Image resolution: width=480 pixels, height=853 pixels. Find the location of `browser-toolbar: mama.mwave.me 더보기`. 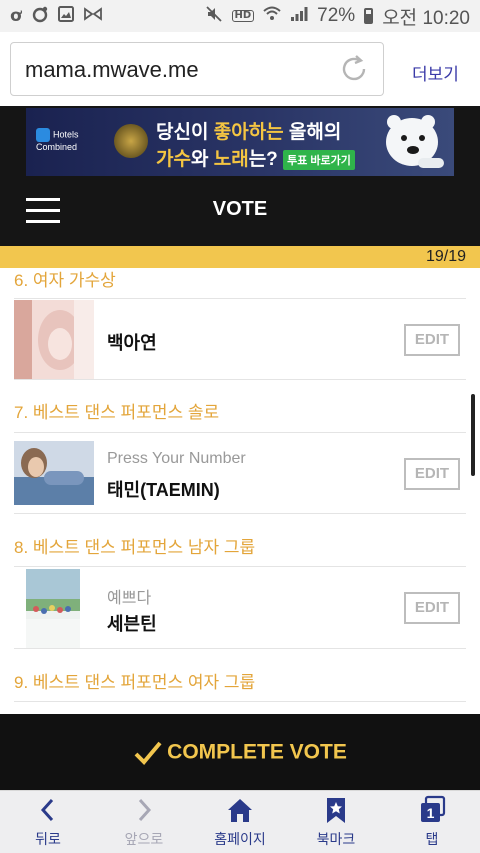

browser-toolbar: mama.mwave.me 더보기 is located at coordinates (240, 69).